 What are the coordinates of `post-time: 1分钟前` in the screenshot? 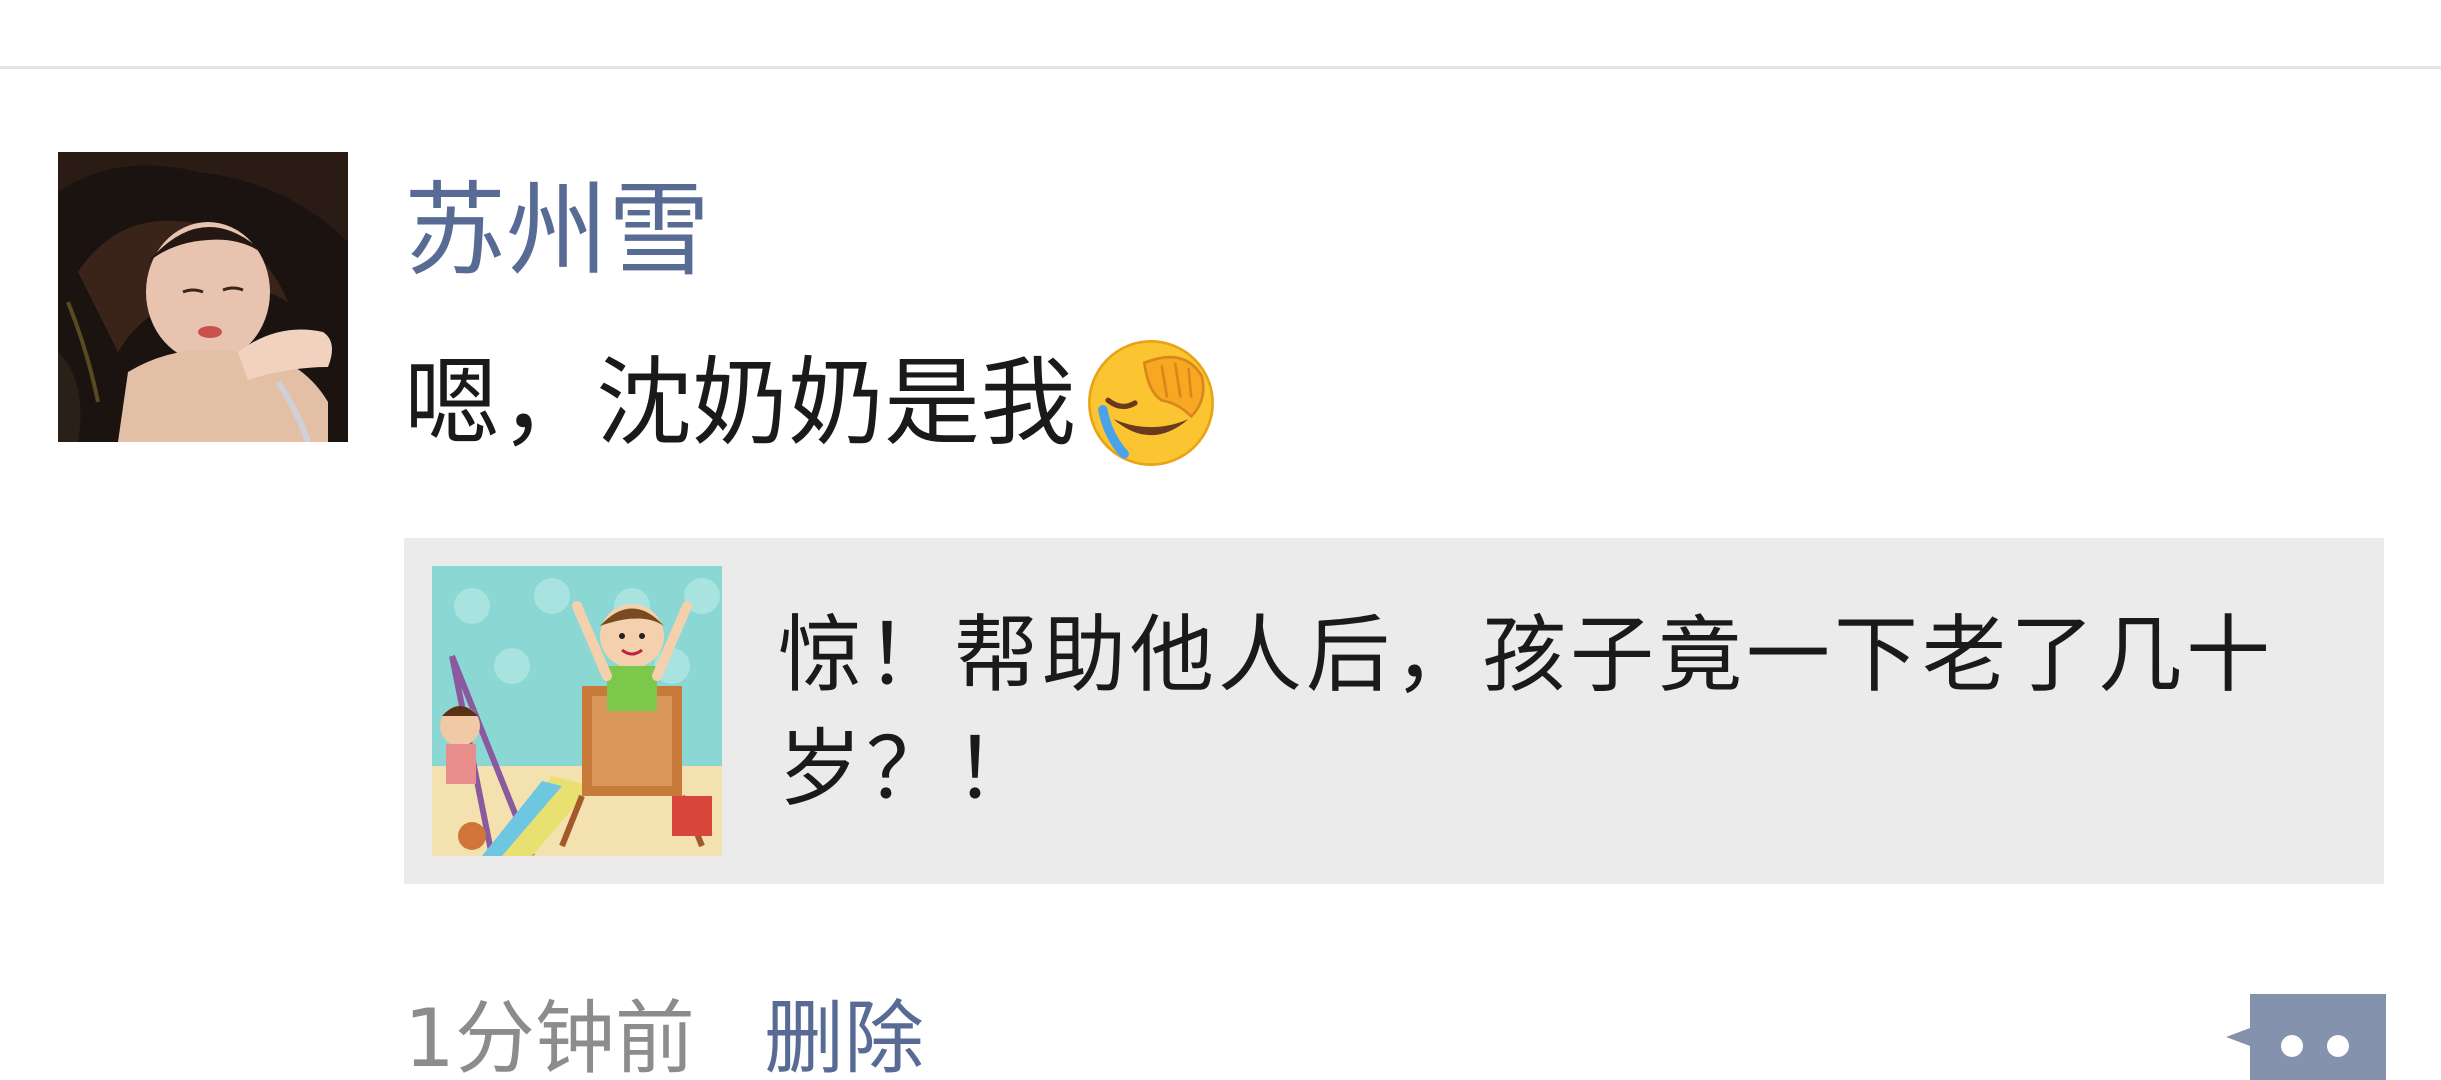 It's located at (549, 1036).